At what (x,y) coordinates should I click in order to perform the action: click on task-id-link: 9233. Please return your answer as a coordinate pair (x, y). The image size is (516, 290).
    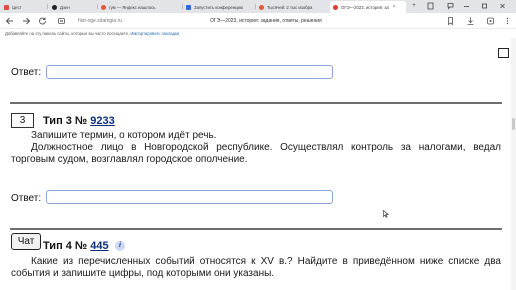
    Looking at the image, I should click on (102, 121).